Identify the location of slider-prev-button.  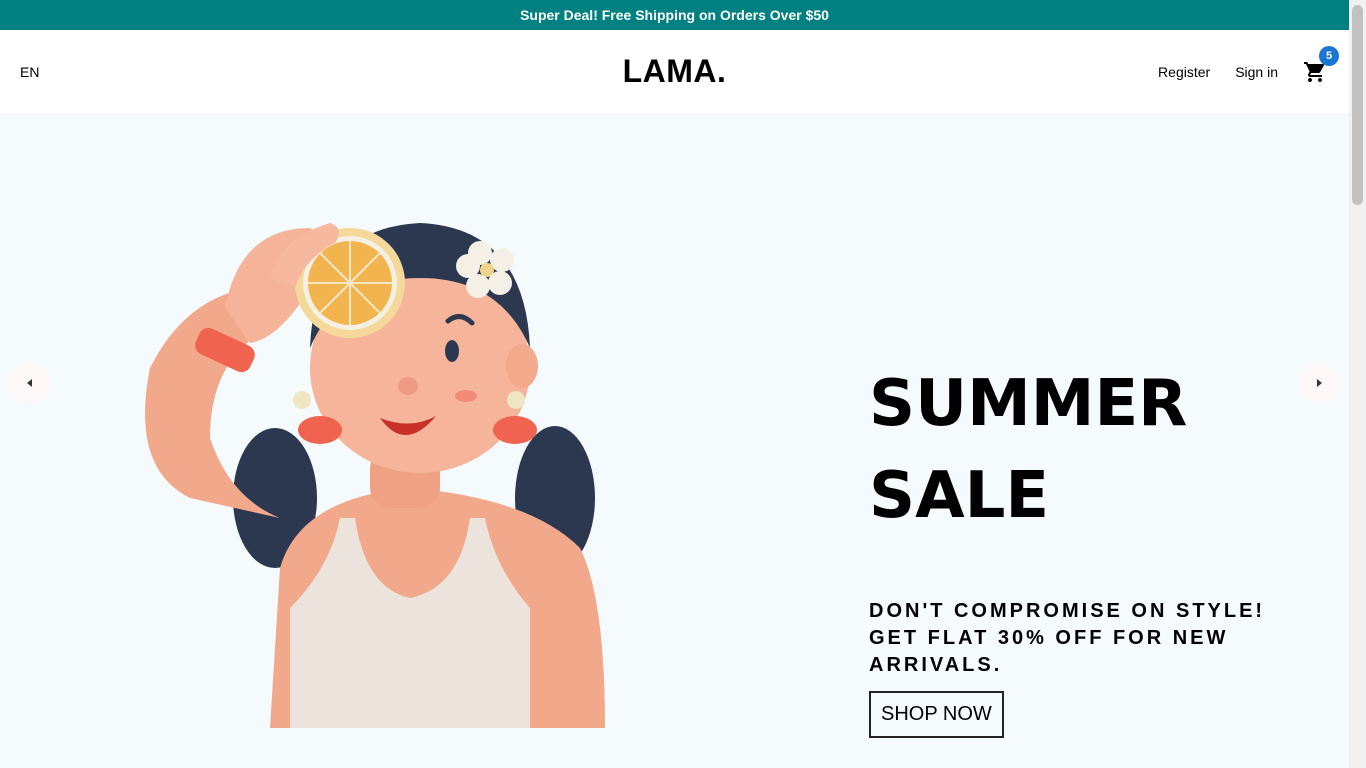
(30, 383).